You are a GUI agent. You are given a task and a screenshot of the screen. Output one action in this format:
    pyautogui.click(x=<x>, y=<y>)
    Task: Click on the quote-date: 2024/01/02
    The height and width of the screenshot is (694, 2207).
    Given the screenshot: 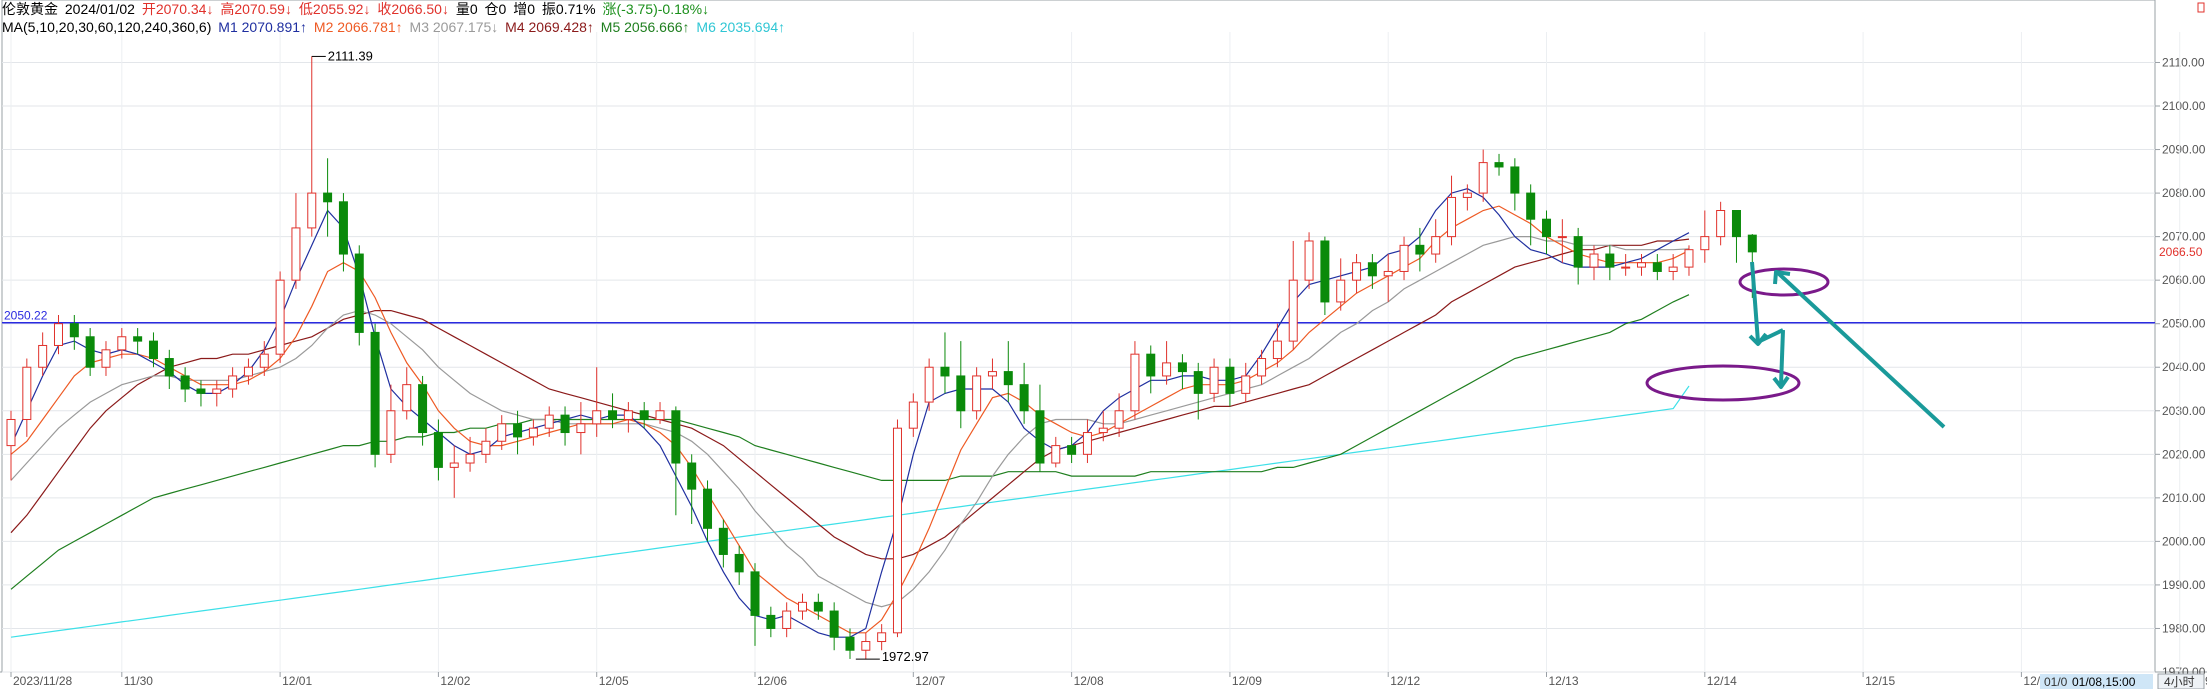 What is the action you would take?
    pyautogui.click(x=99, y=9)
    